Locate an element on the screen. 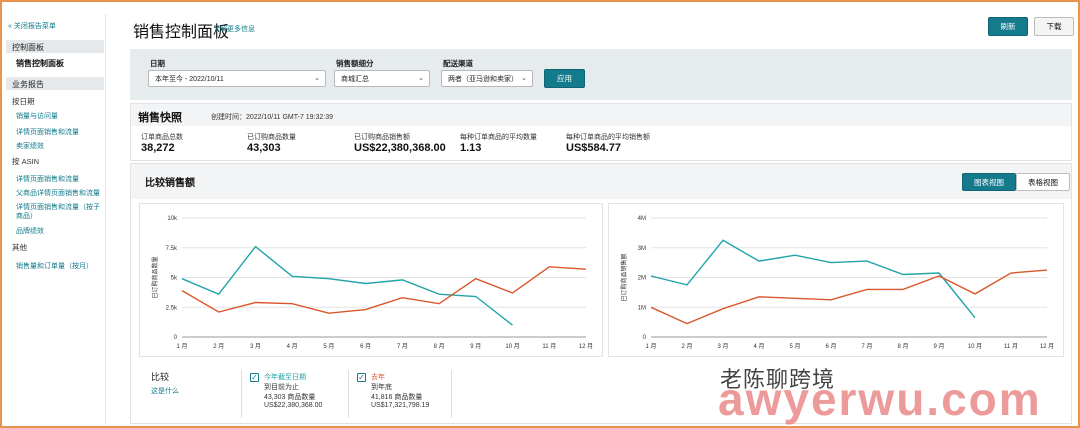  sidebar-group-other: 其他 is located at coordinates (19, 247).